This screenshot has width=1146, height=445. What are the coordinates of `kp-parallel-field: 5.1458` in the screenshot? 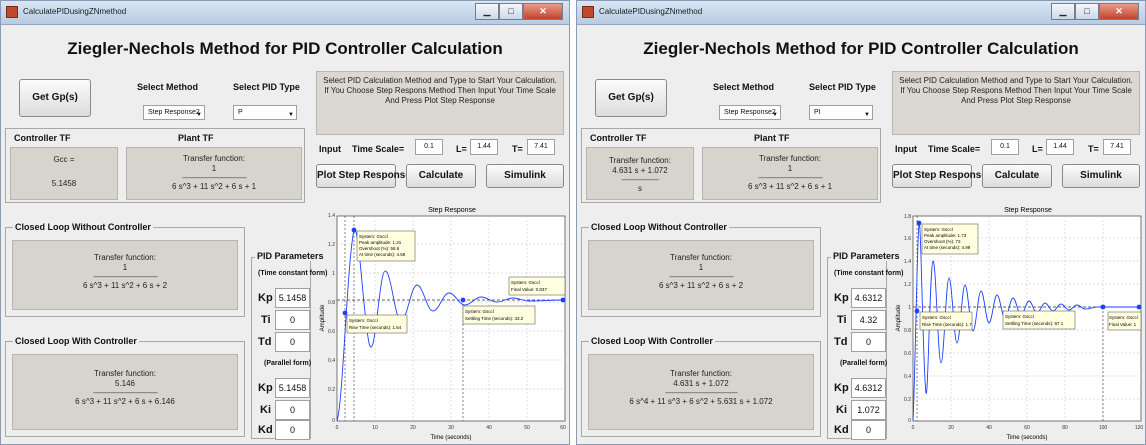 It's located at (292, 388).